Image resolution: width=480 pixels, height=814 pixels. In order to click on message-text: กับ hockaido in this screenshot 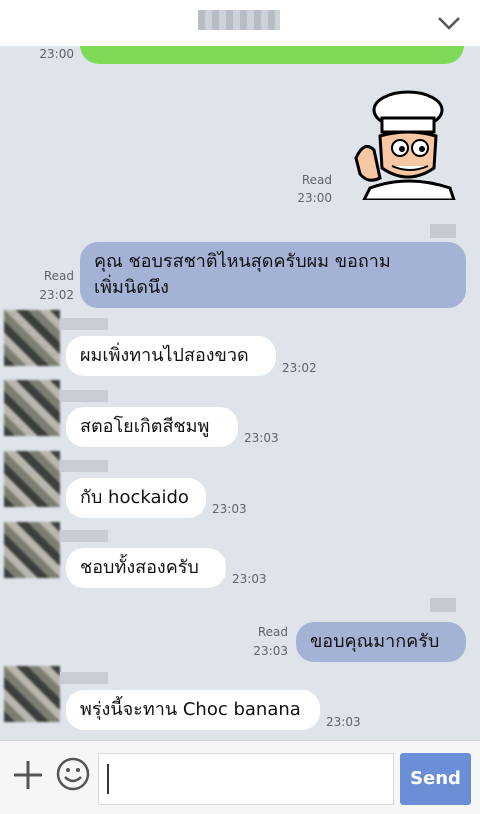, I will do `click(134, 497)`.